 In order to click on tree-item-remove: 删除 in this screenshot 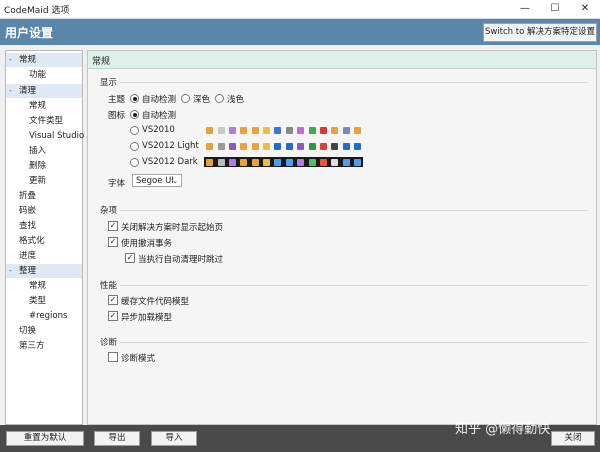, I will do `click(37, 166)`.